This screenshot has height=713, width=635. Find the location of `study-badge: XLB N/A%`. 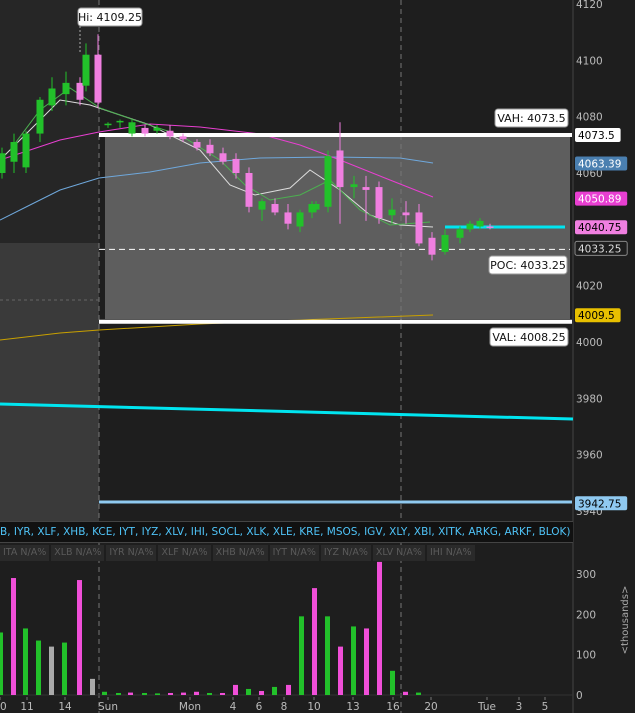

study-badge: XLB N/A% is located at coordinates (78, 553).